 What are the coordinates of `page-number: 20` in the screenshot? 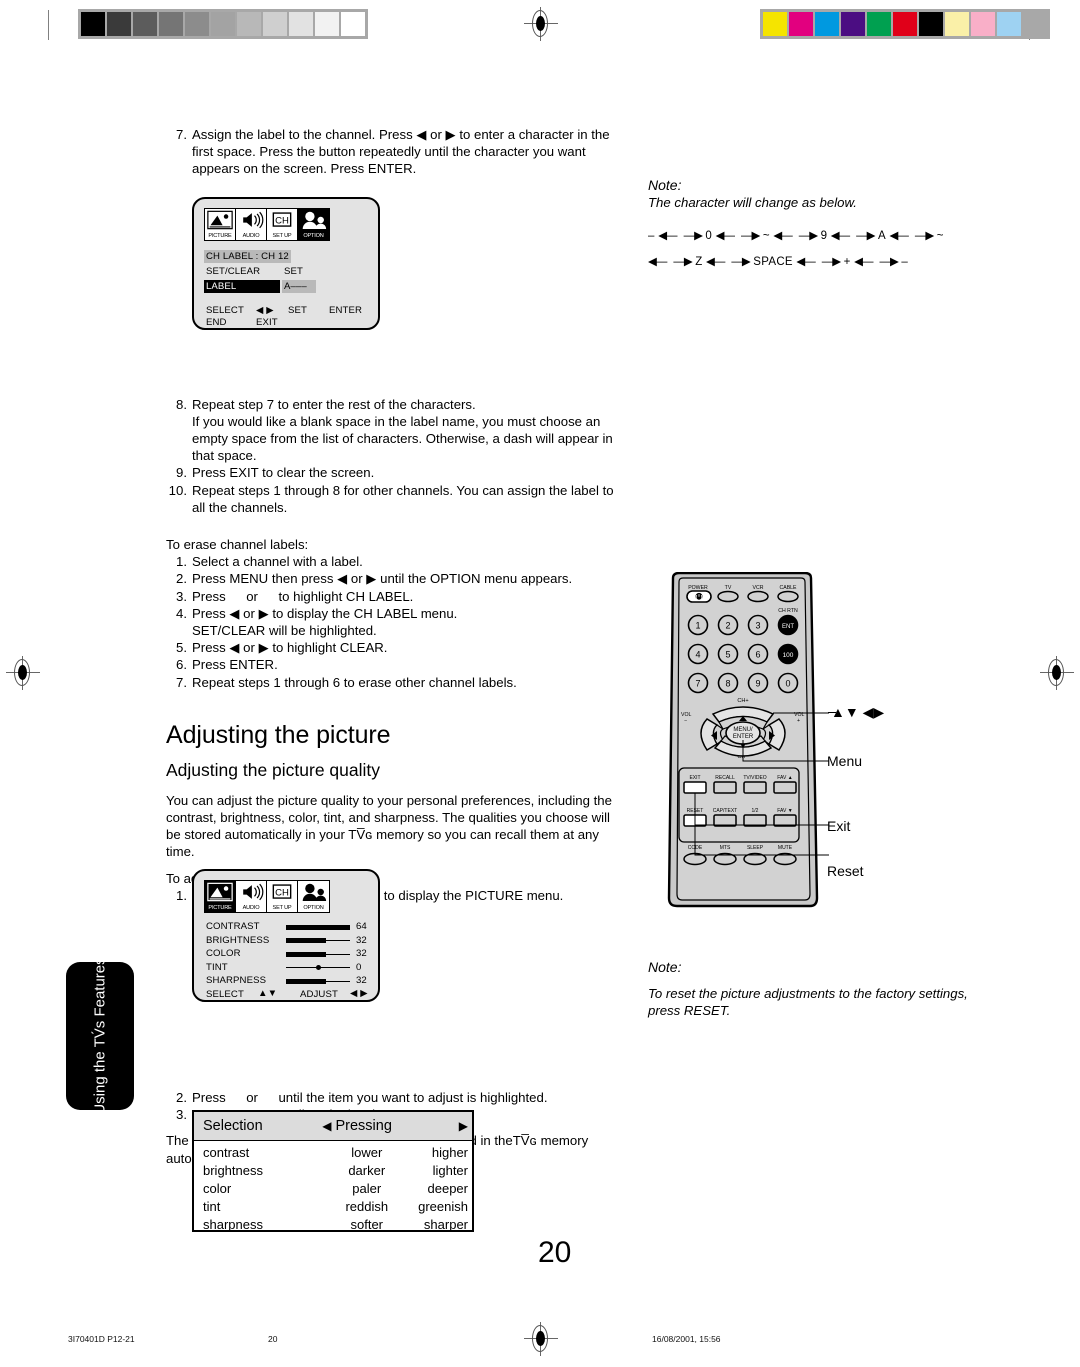 It's located at (555, 1252).